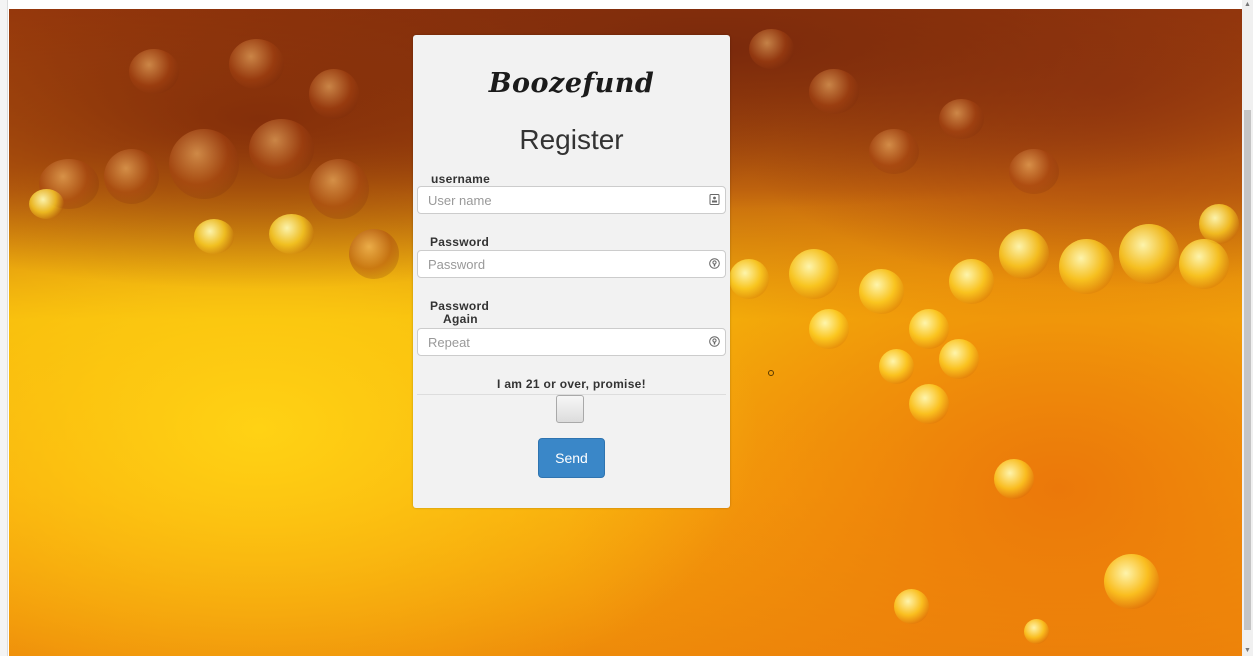  I want to click on send-button: Send, so click(571, 458).